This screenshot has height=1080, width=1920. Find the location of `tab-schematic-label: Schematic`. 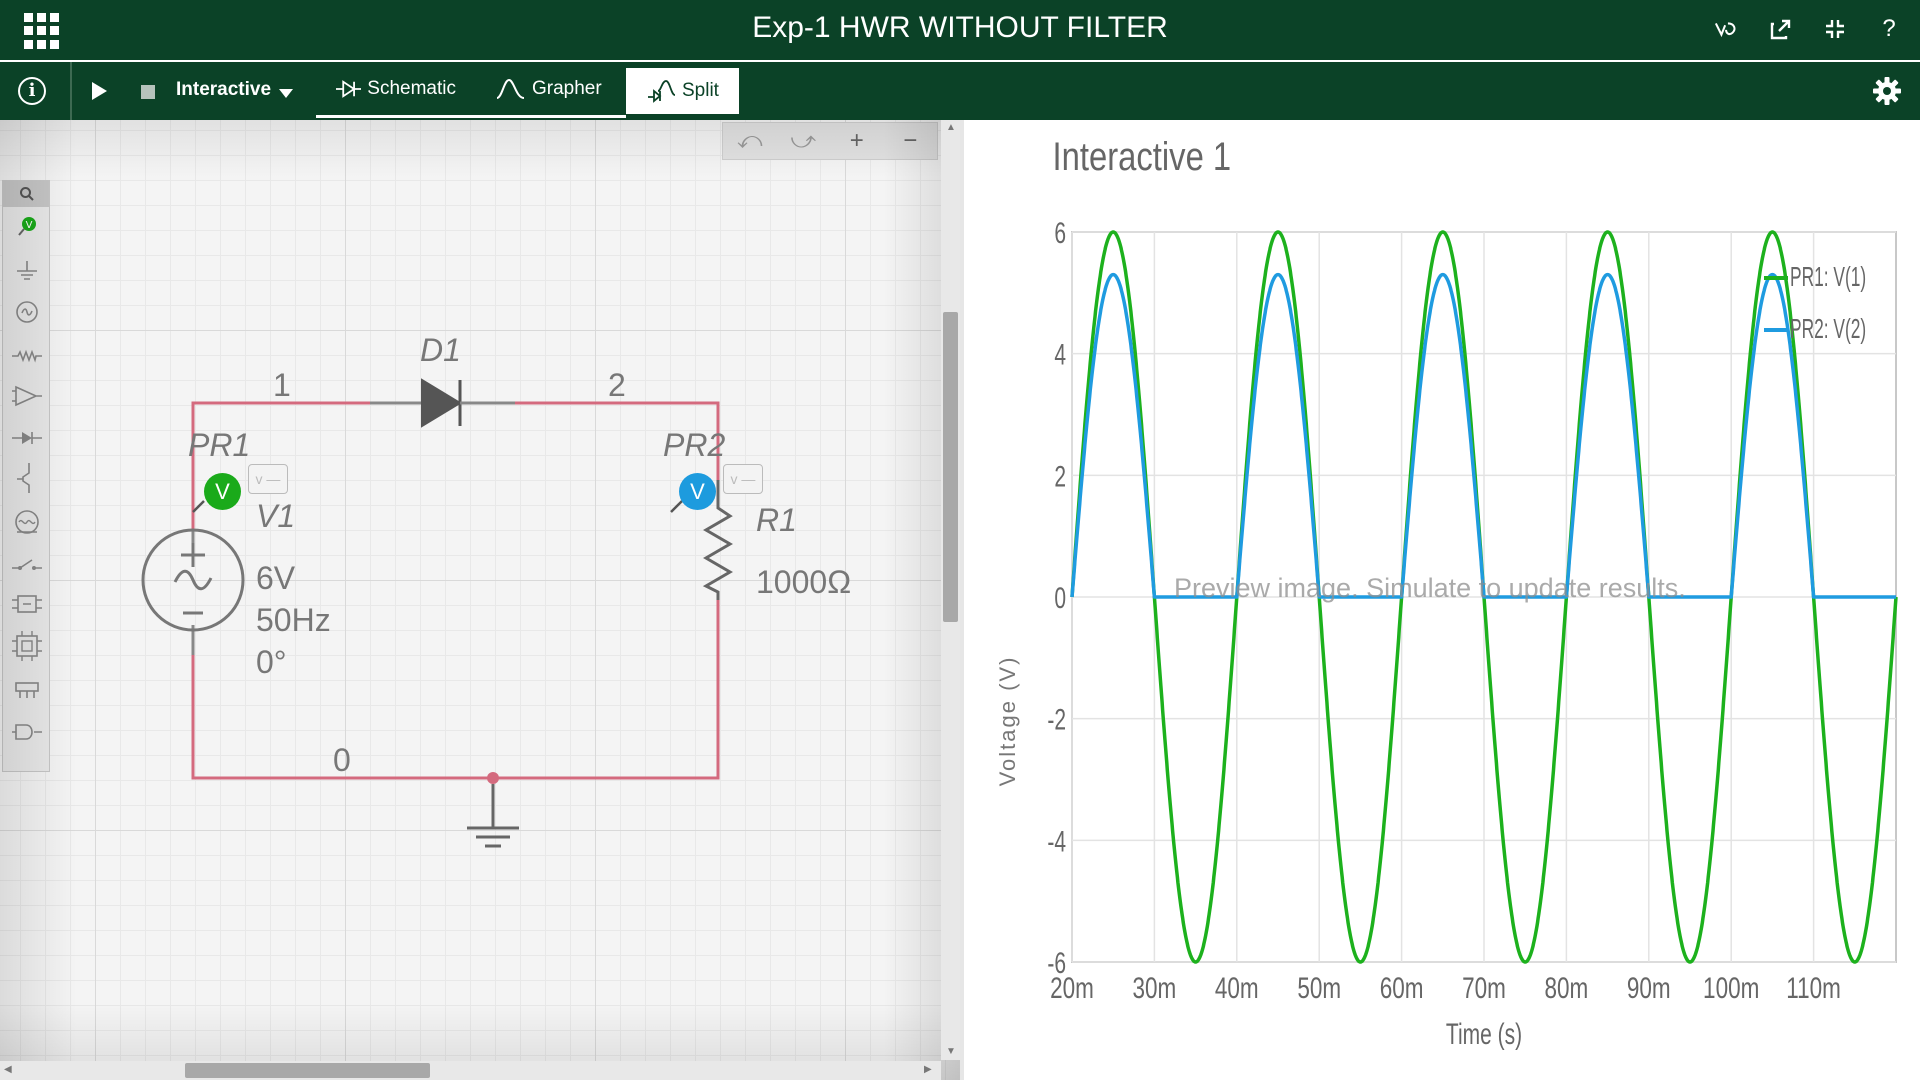

tab-schematic-label: Schematic is located at coordinates (411, 88).